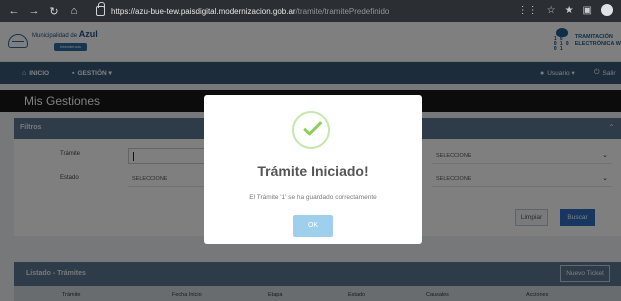 This screenshot has height=301, width=621. What do you see at coordinates (587, 10) in the screenshot?
I see `collections-icon: ▣` at bounding box center [587, 10].